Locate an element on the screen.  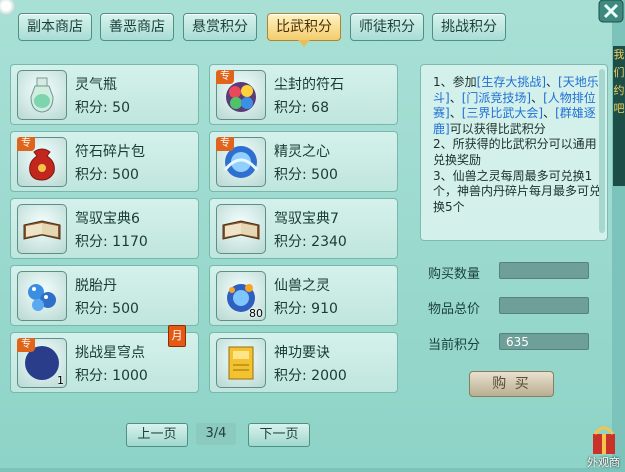
rule-3-text: 3、仙兽之灵每周最多可兑换1个，神兽内丹碎片每月最多可兑换5个 is located at coordinates (517, 191).